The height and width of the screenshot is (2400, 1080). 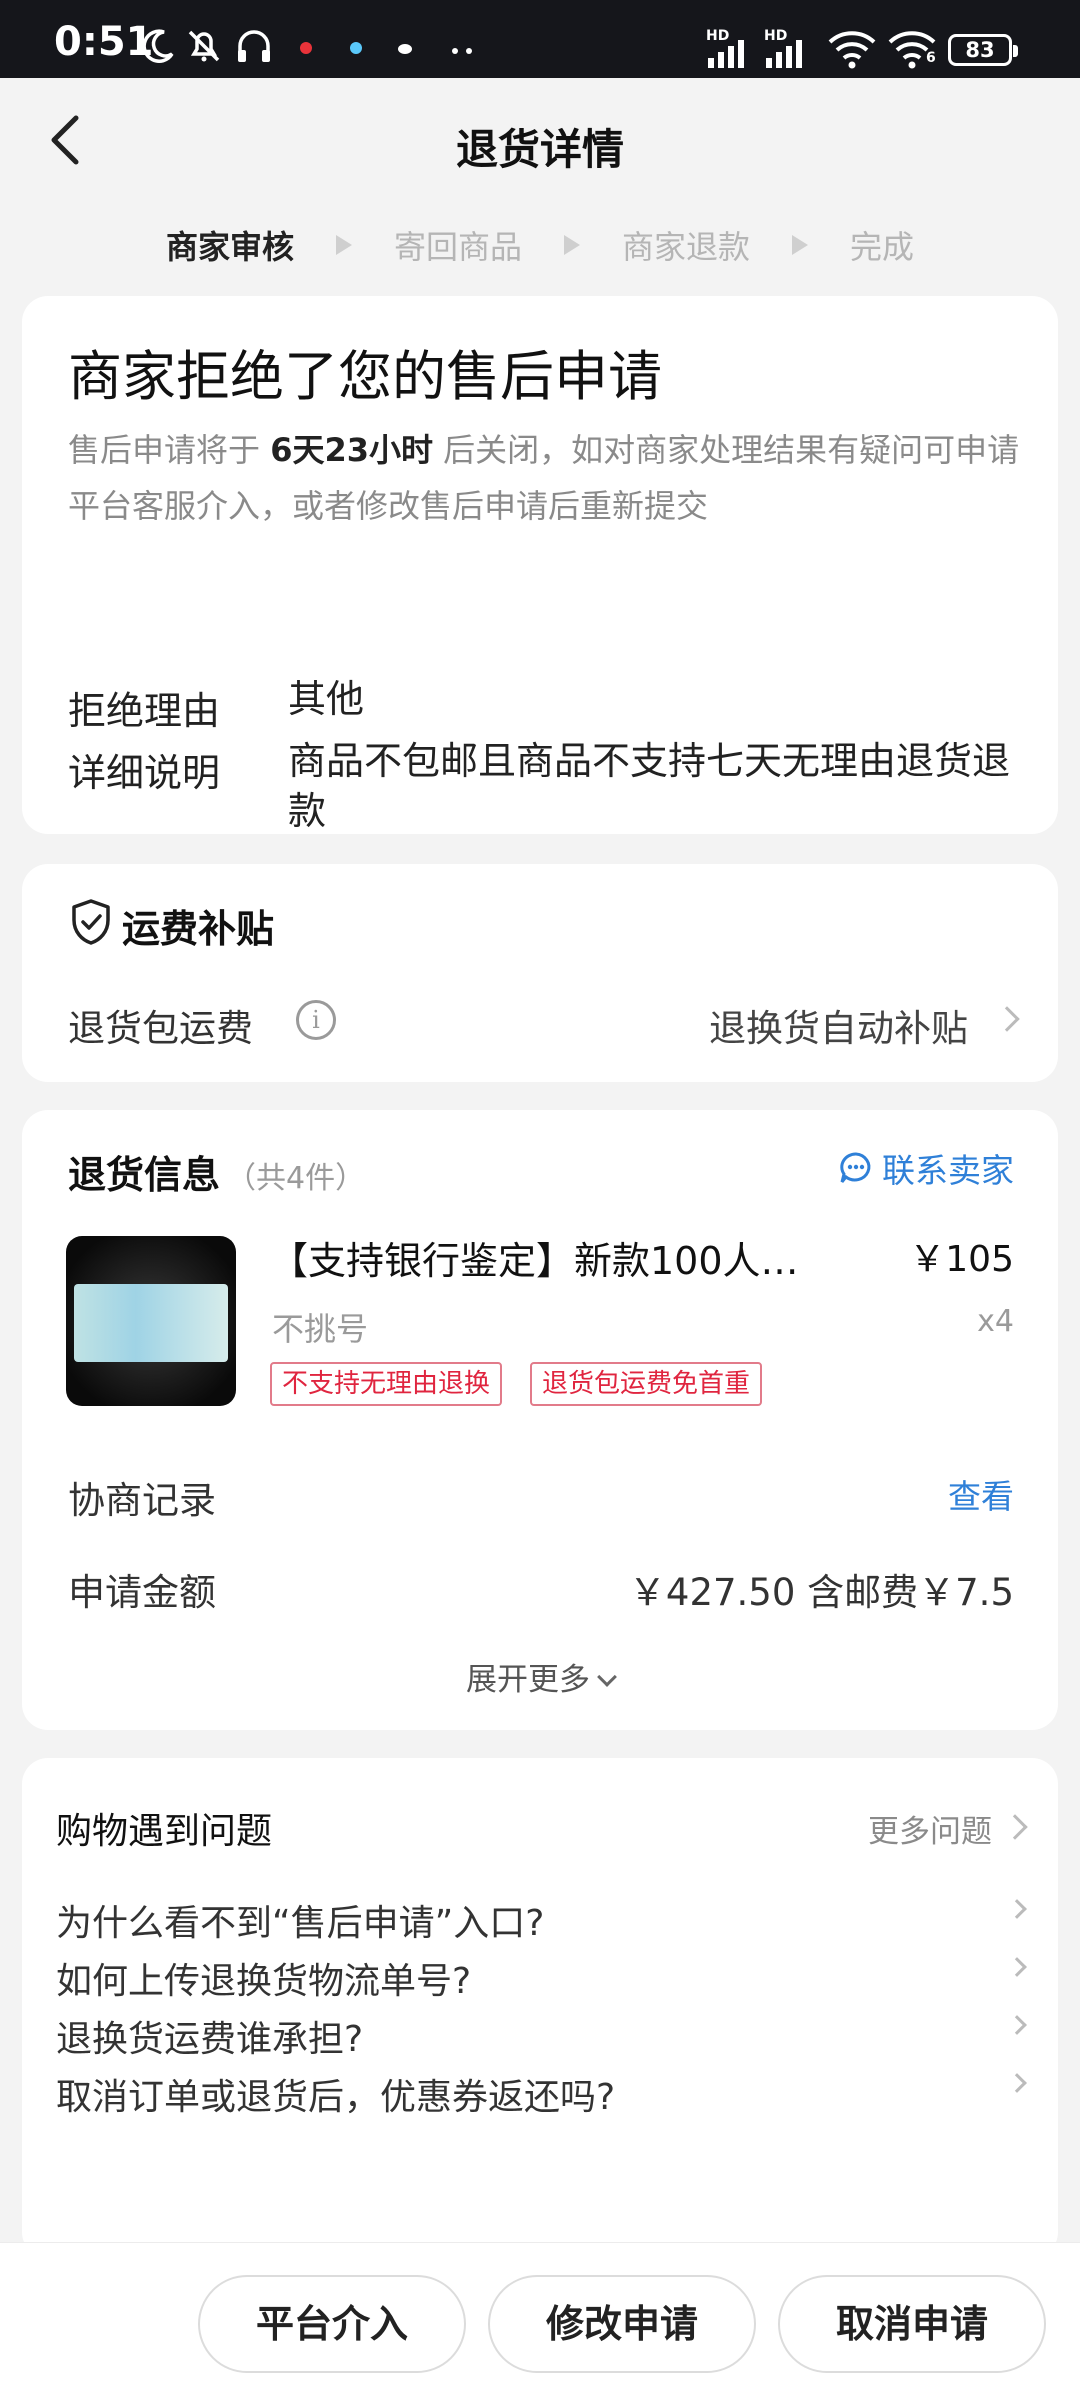 What do you see at coordinates (882, 247) in the screenshot?
I see `step-complete: 完成` at bounding box center [882, 247].